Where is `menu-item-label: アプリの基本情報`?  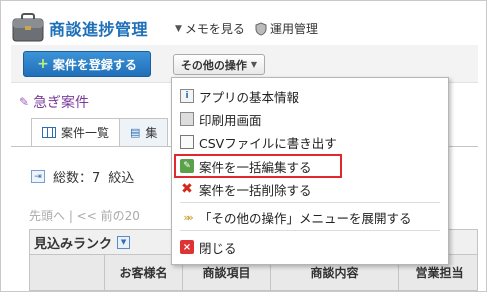 menu-item-label: アプリの基本情報 is located at coordinates (249, 97).